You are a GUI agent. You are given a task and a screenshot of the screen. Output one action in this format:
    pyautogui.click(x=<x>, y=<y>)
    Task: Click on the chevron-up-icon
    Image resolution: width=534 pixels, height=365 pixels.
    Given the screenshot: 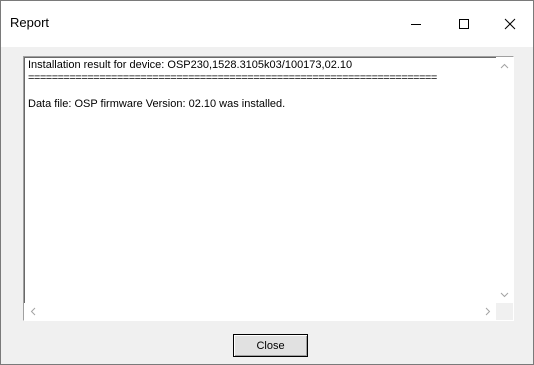 What is the action you would take?
    pyautogui.click(x=504, y=65)
    